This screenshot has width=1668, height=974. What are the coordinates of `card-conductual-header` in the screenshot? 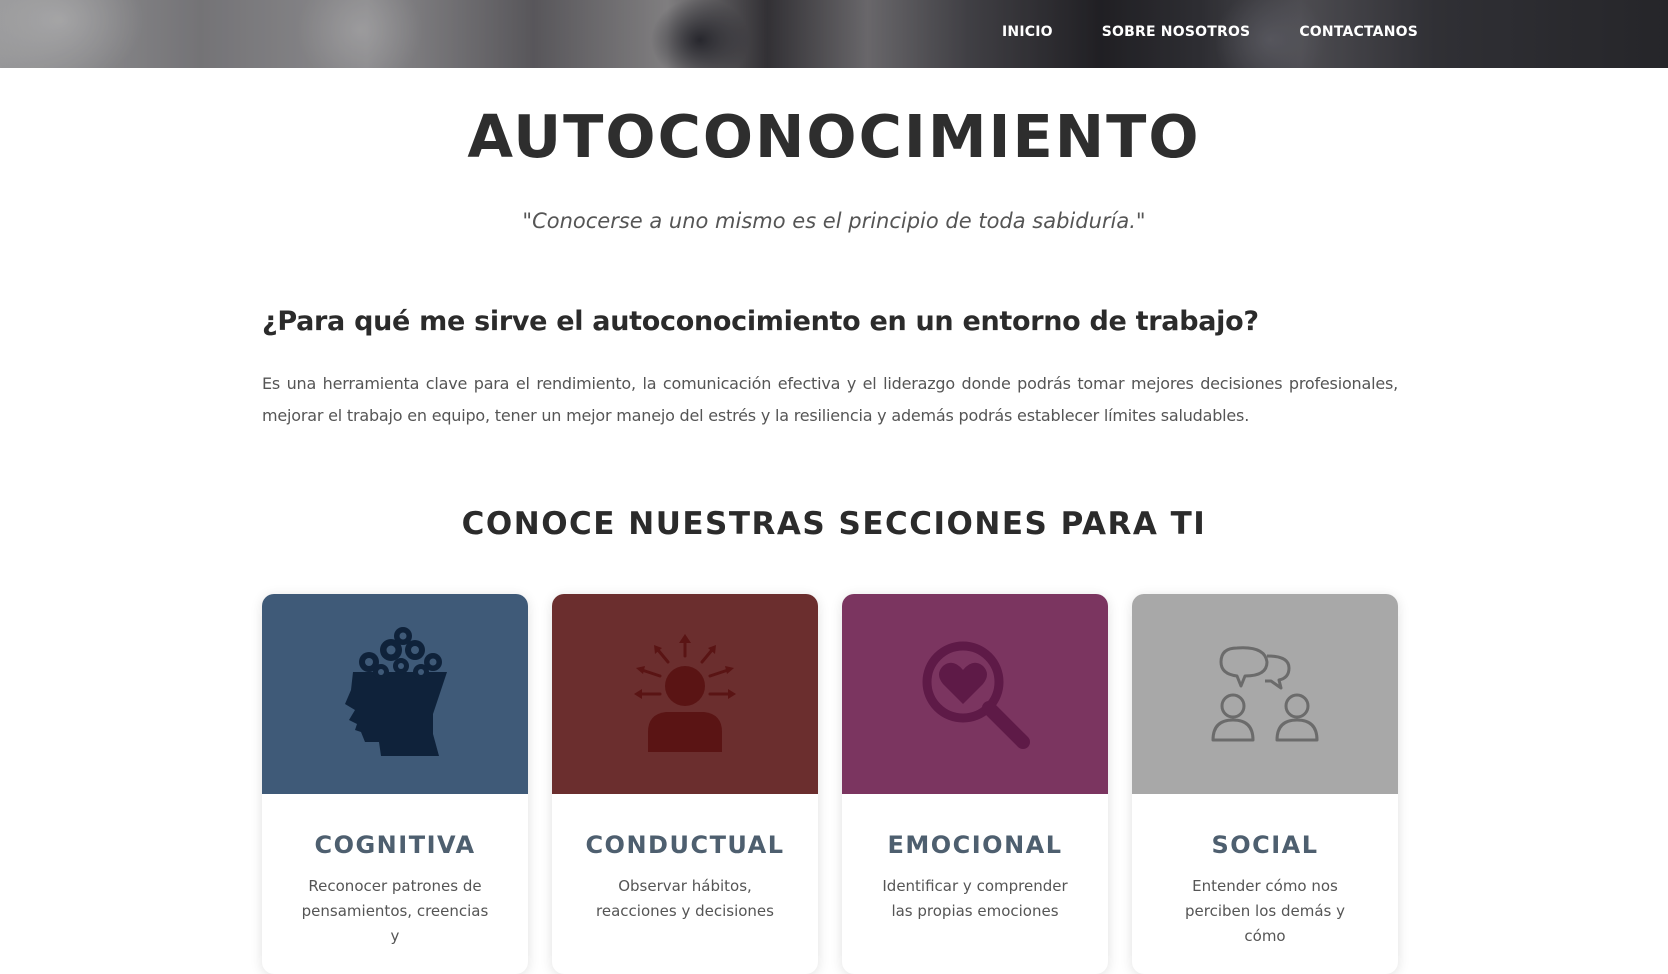 It's located at (685, 694).